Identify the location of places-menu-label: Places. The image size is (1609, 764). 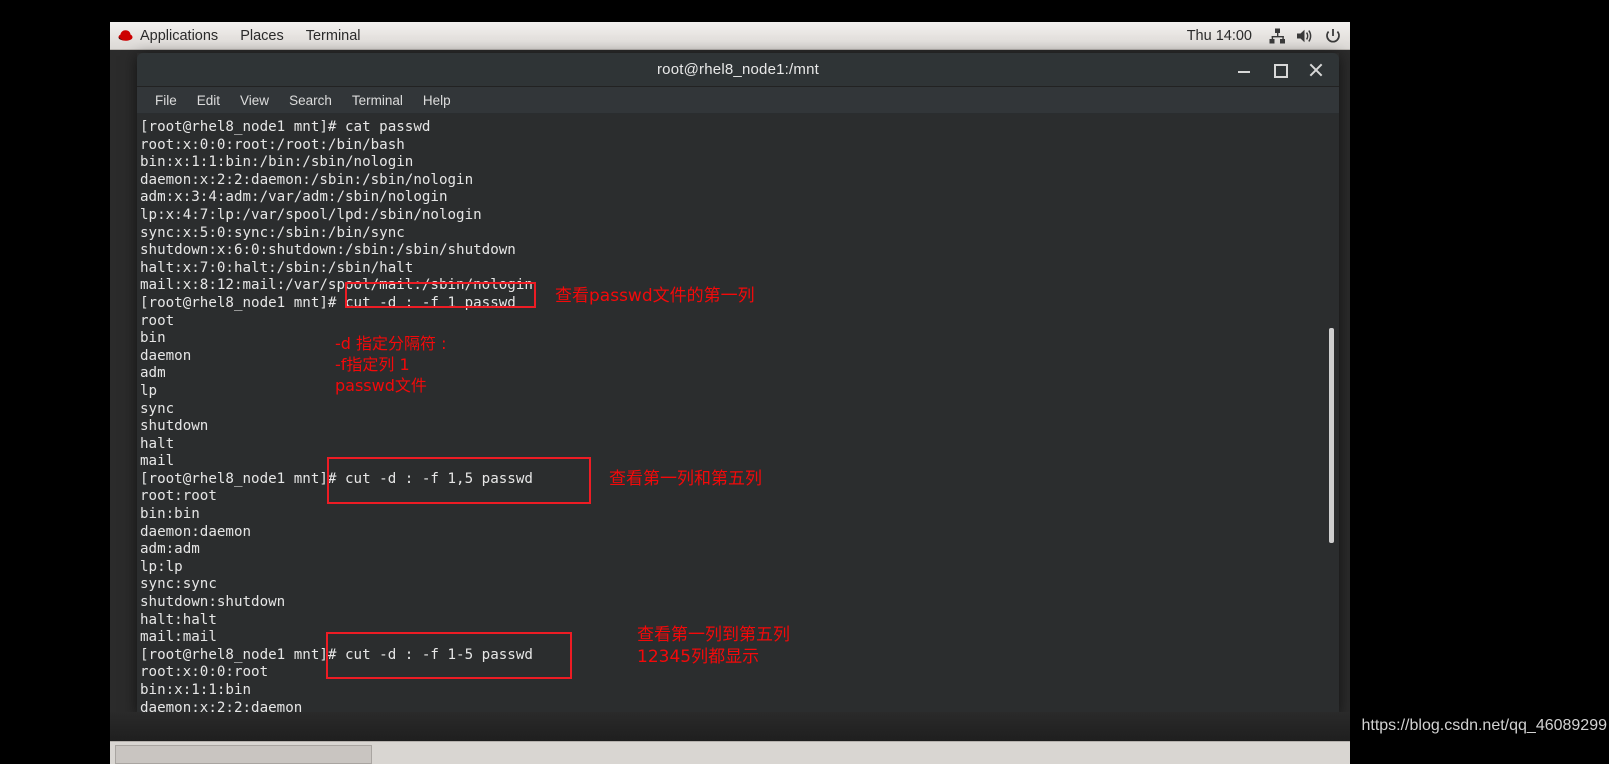
(262, 35).